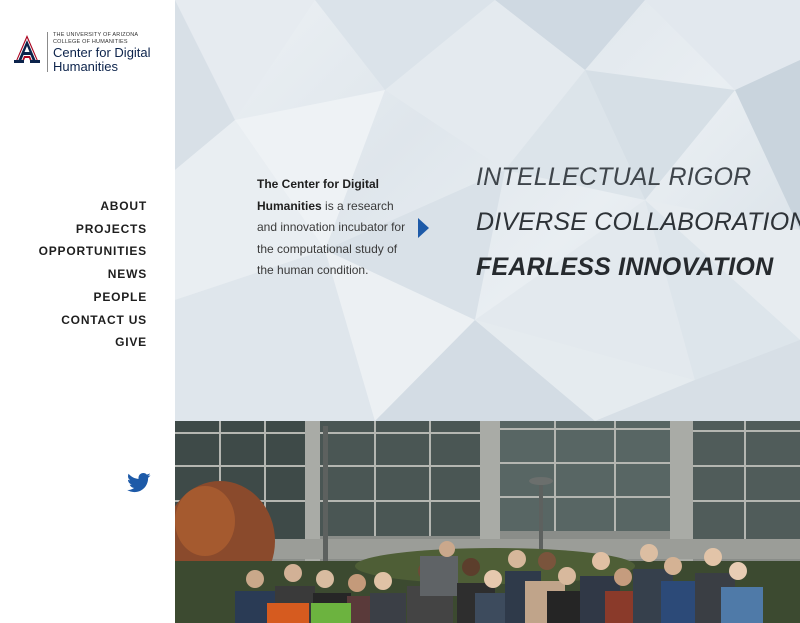 This screenshot has width=800, height=623. Describe the element at coordinates (139, 483) in the screenshot. I see `twitter-icon` at that location.